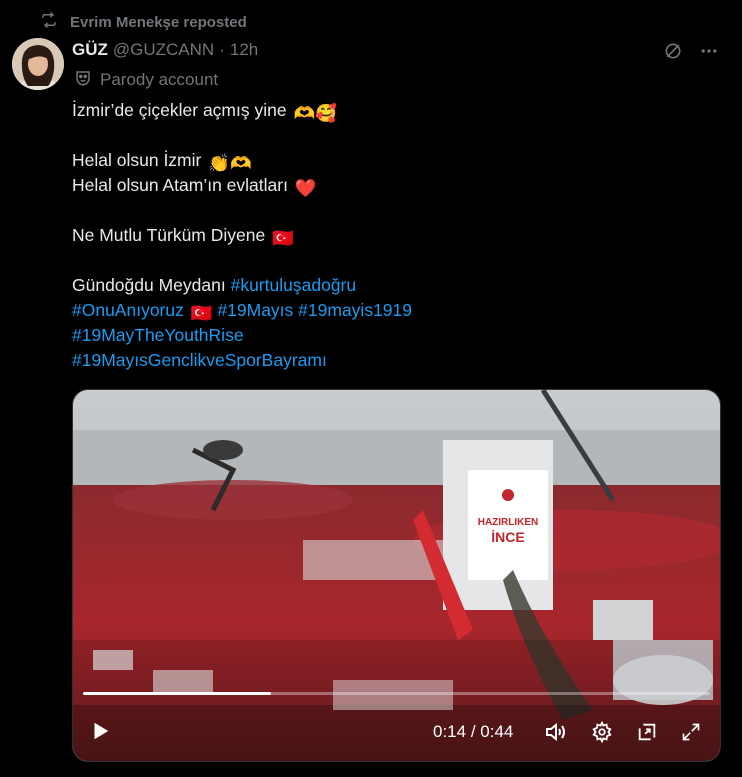 The width and height of the screenshot is (742, 777). I want to click on hashtag-19maytheyouthrise: #19MayTheYouthRise, so click(158, 335).